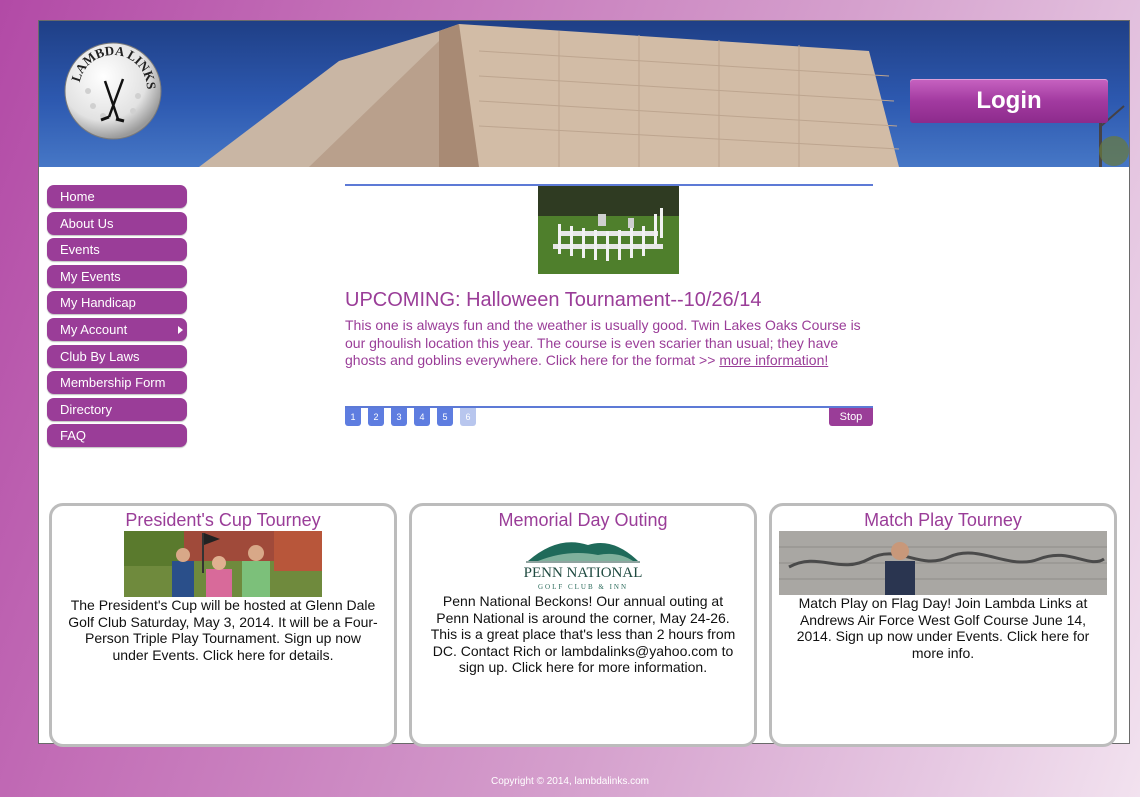 The height and width of the screenshot is (797, 1140). What do you see at coordinates (399, 417) in the screenshot?
I see `pager-button-3: 3` at bounding box center [399, 417].